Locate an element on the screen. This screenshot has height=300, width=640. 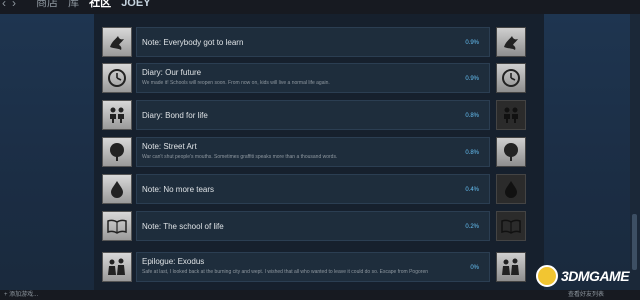
achievement-title: Note: Street Art is located at coordinates (169, 146).